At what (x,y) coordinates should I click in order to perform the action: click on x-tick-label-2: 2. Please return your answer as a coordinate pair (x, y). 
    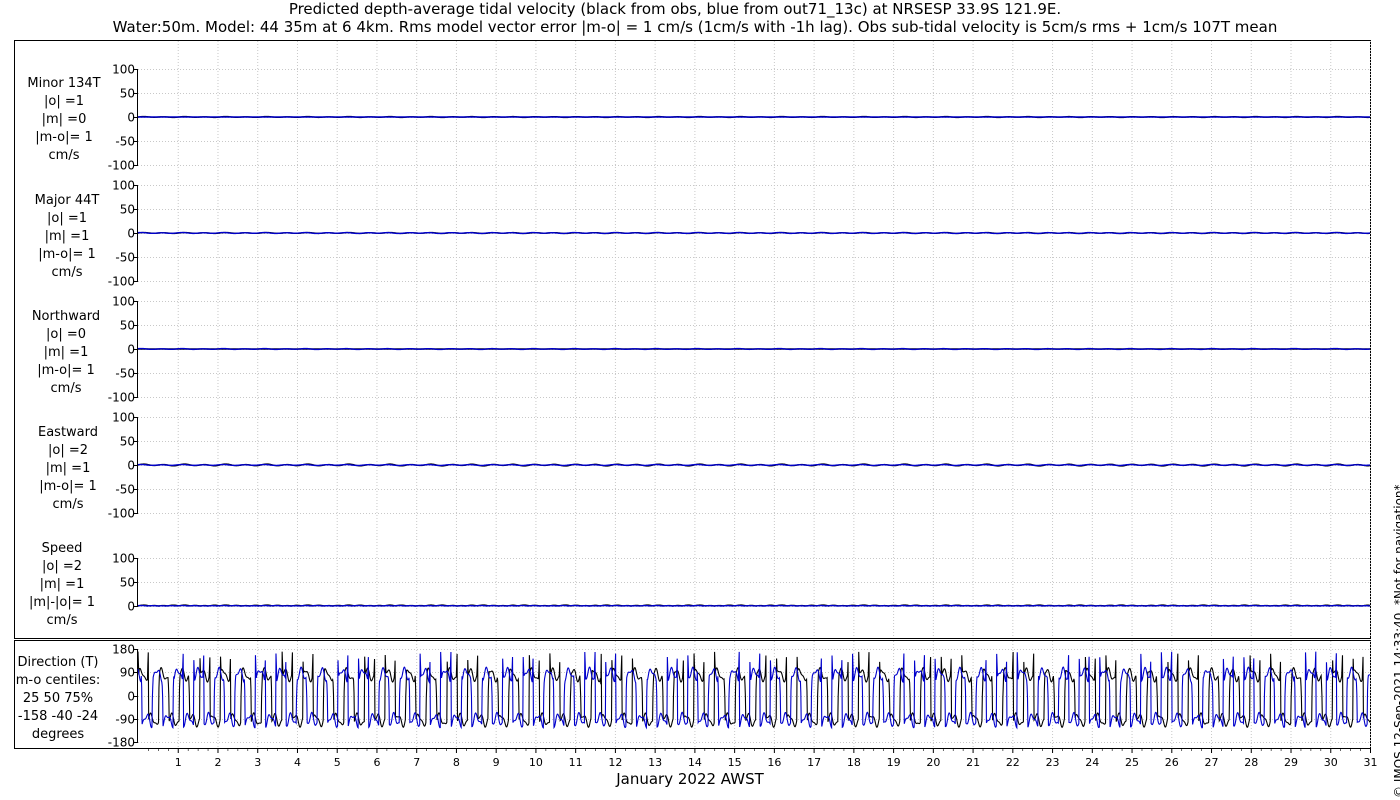
    Looking at the image, I should click on (217, 762).